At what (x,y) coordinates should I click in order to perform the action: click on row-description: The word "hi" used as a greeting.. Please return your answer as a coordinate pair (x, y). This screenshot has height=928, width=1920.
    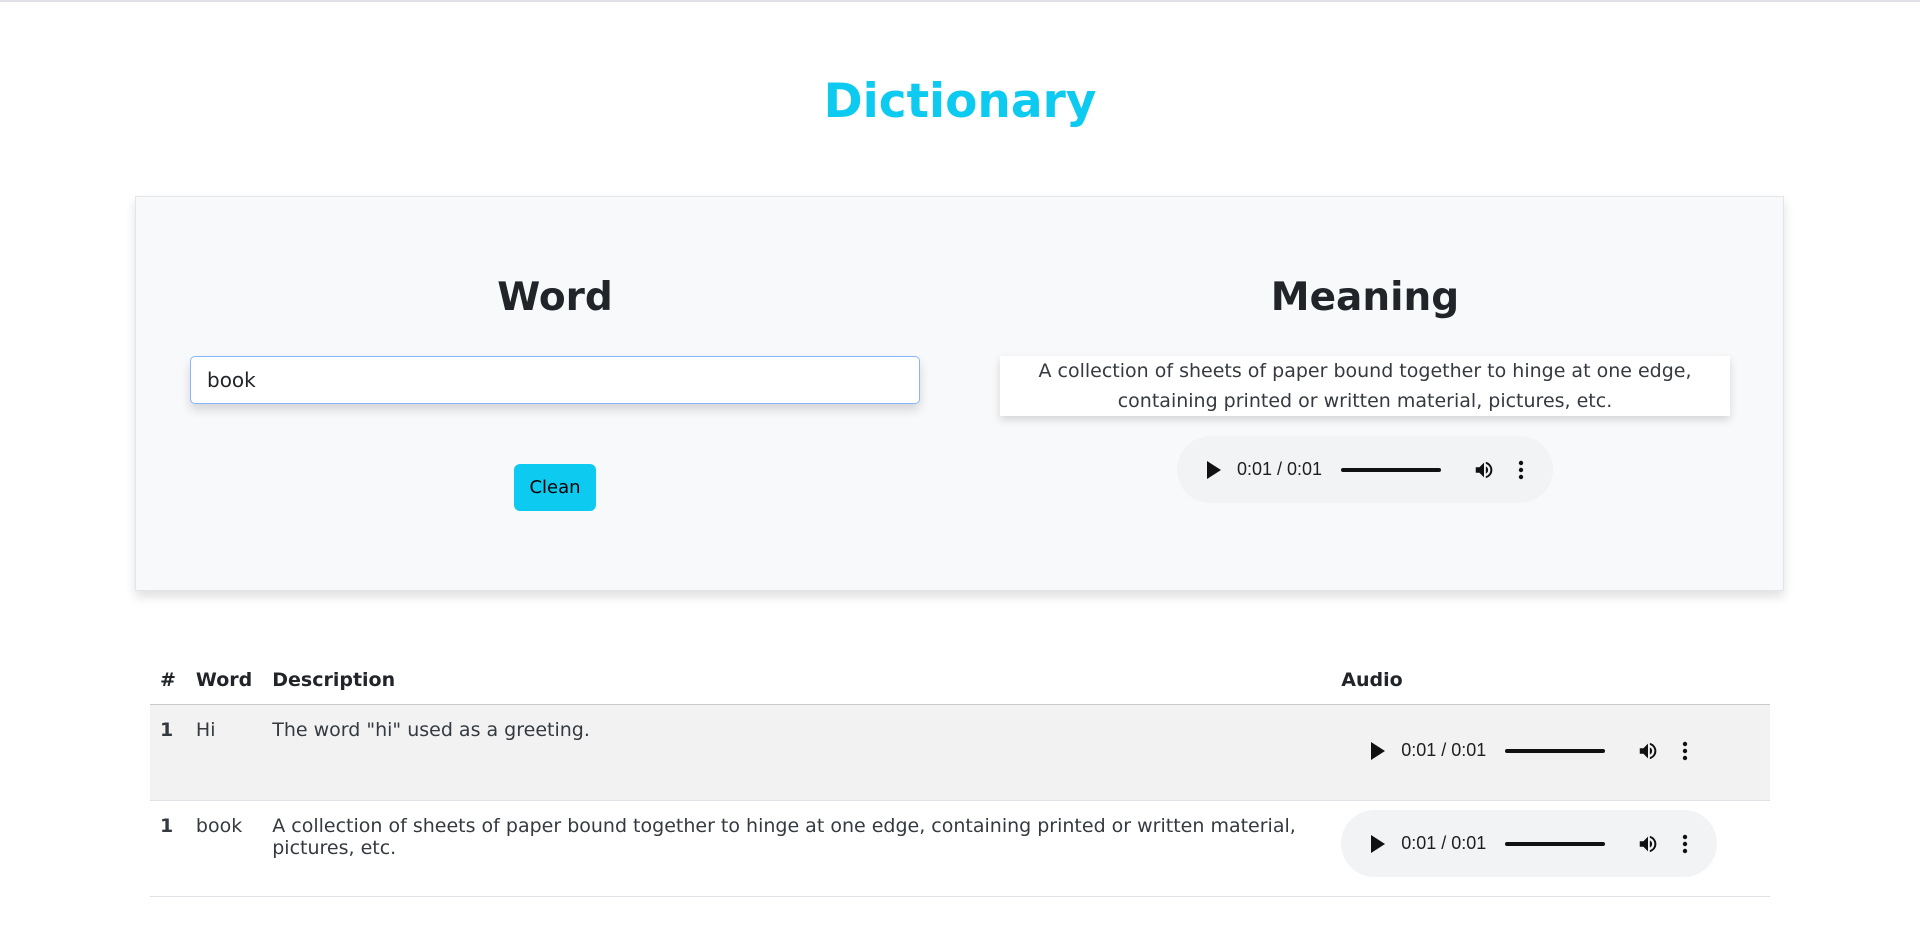
    Looking at the image, I should click on (797, 752).